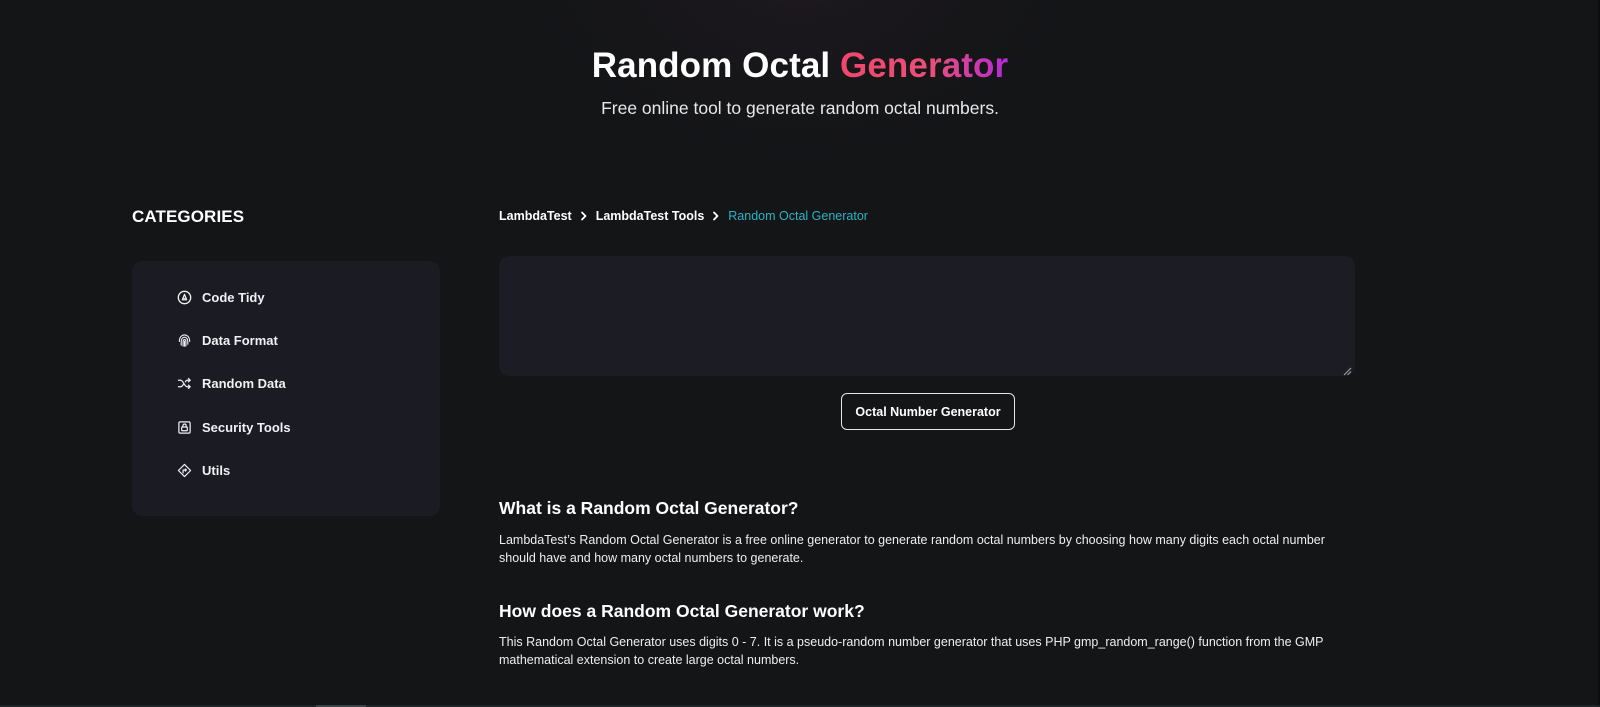  Describe the element at coordinates (188, 216) in the screenshot. I see `categories-heading: CATEGORIES` at that location.